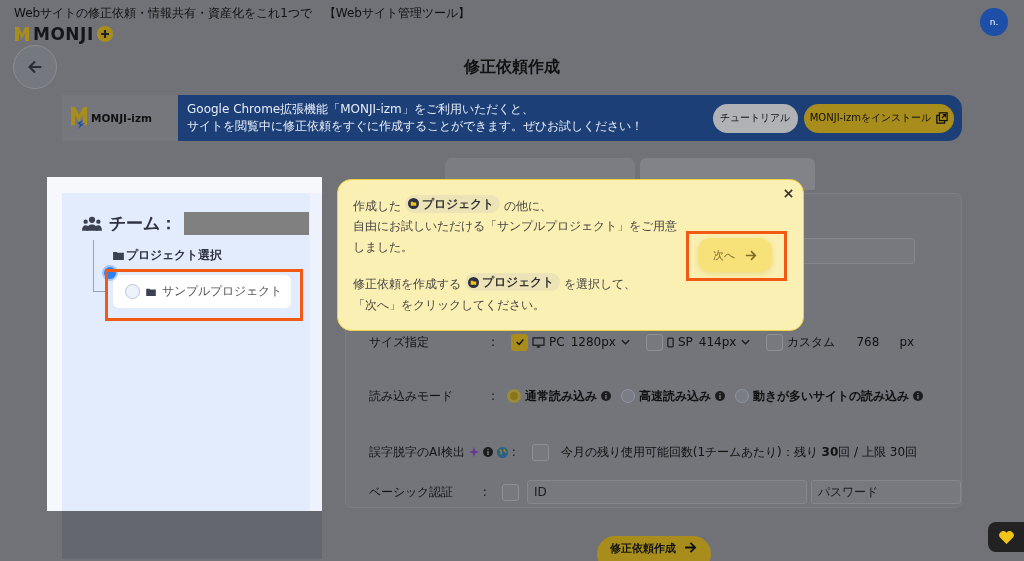 Image resolution: width=1024 pixels, height=561 pixels. Describe the element at coordinates (399, 342) in the screenshot. I see `field-label: サイズ指定` at that location.